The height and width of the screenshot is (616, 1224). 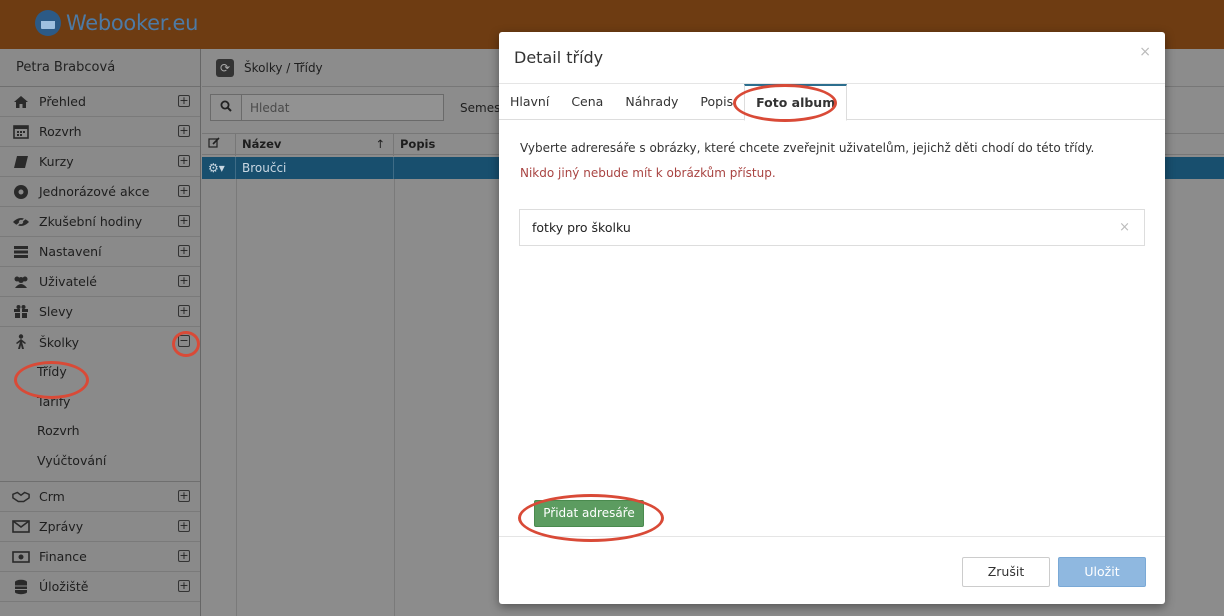 I want to click on database-icon, so click(x=21, y=587).